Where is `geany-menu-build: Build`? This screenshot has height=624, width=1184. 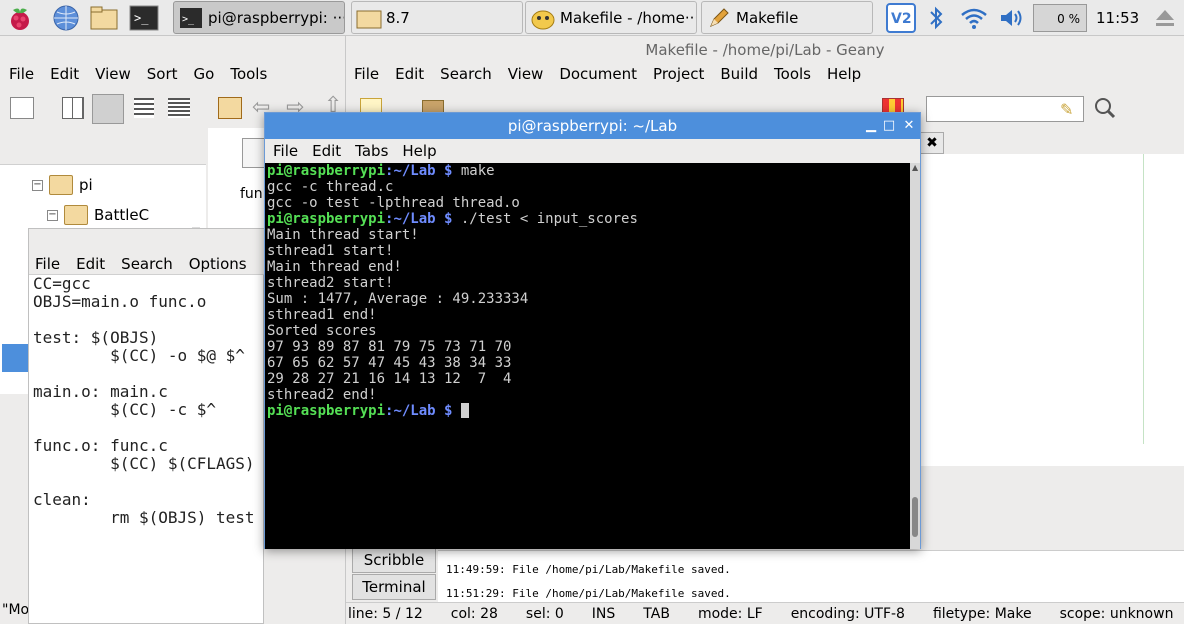 geany-menu-build: Build is located at coordinates (739, 74).